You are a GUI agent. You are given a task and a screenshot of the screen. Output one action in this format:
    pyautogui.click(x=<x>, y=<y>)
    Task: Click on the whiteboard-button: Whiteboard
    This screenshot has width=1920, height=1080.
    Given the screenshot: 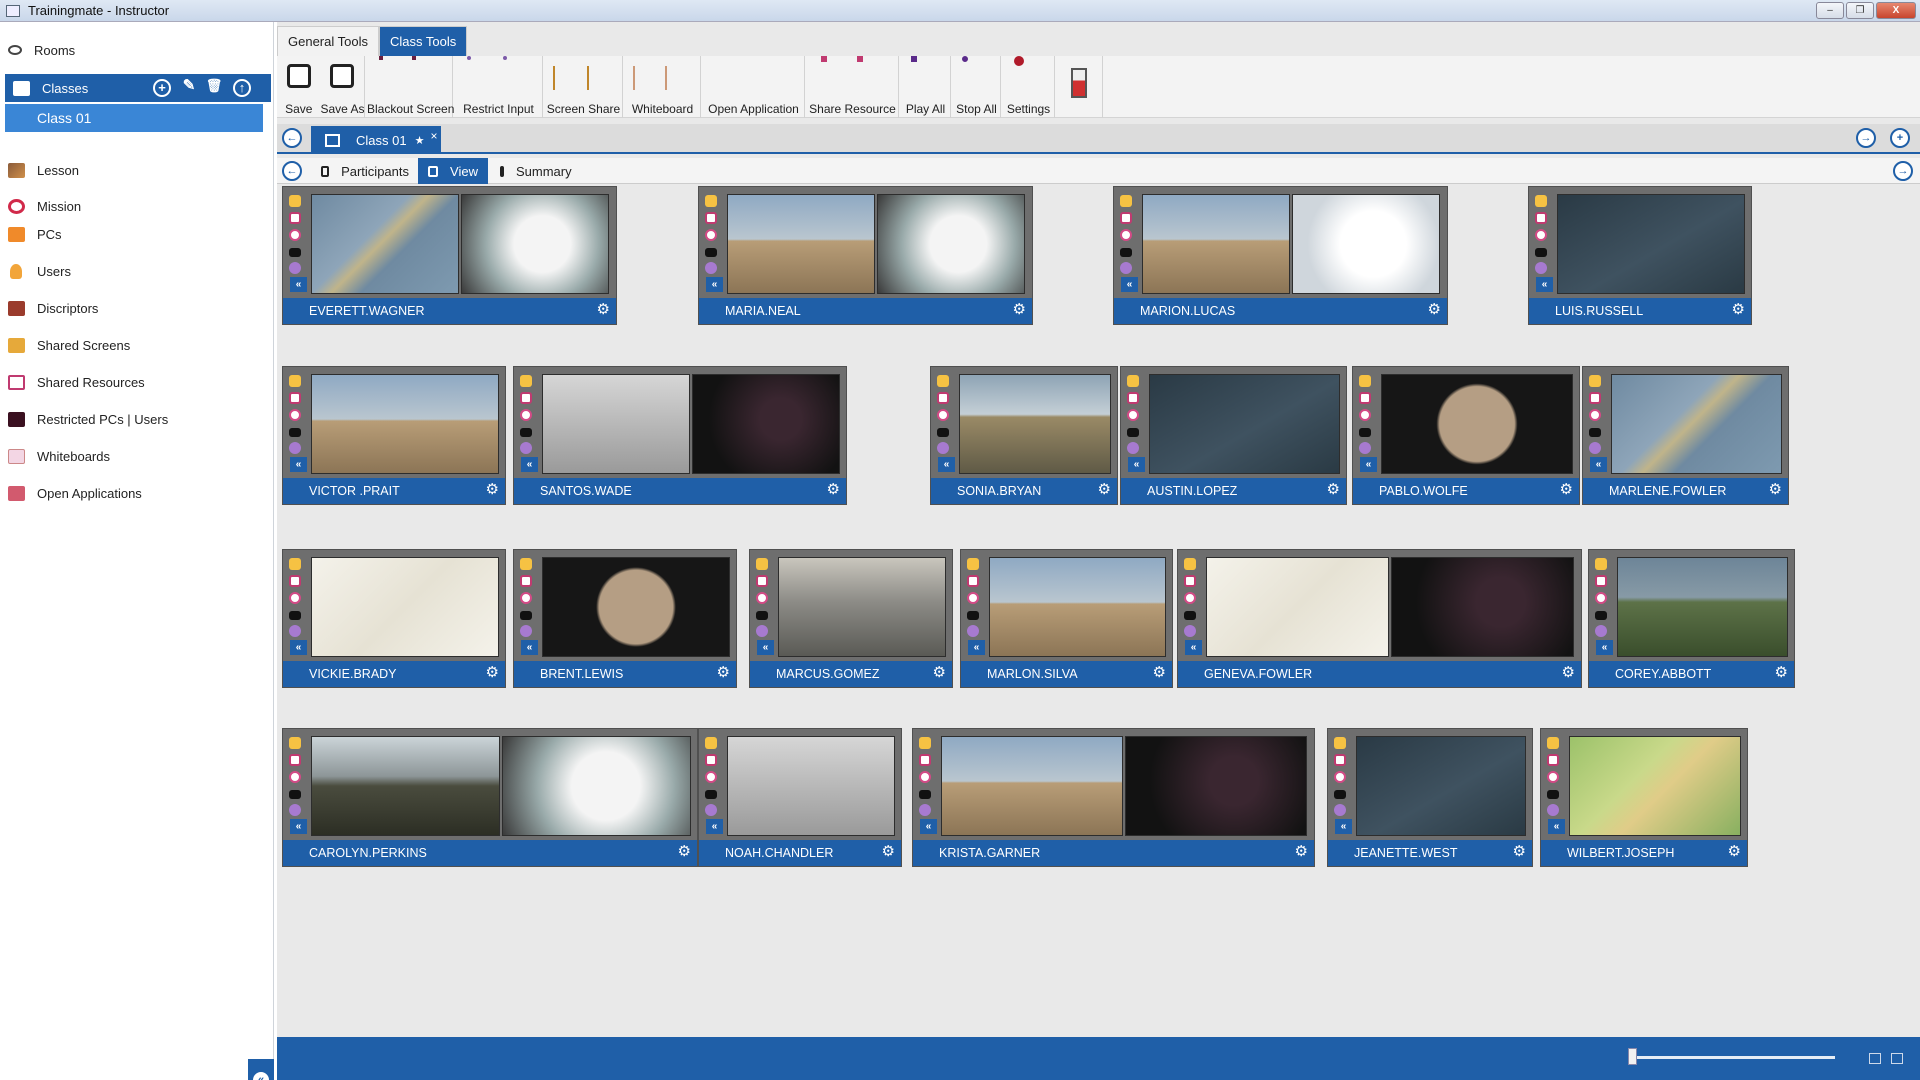 What is the action you would take?
    pyautogui.click(x=663, y=87)
    